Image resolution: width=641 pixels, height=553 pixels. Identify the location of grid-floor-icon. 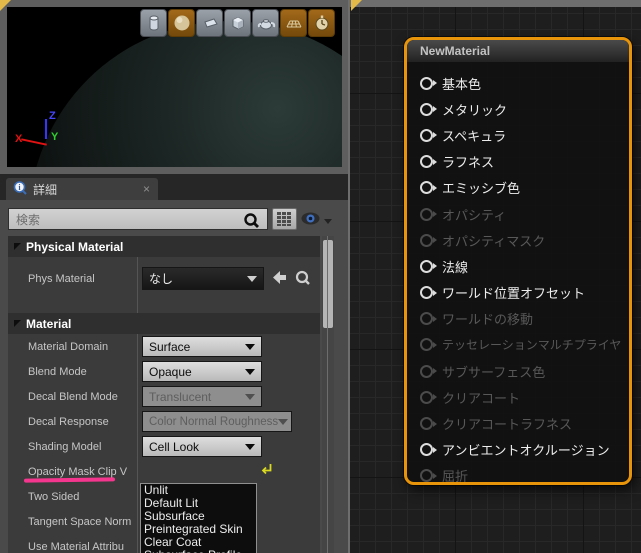
(293, 23).